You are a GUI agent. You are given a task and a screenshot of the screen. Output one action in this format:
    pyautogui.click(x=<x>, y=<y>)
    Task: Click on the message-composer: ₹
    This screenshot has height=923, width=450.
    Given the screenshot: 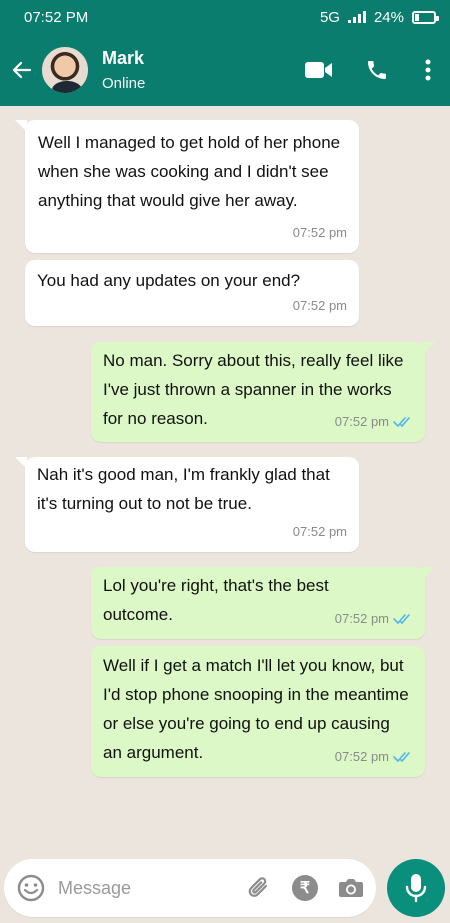 What is the action you would take?
    pyautogui.click(x=190, y=888)
    